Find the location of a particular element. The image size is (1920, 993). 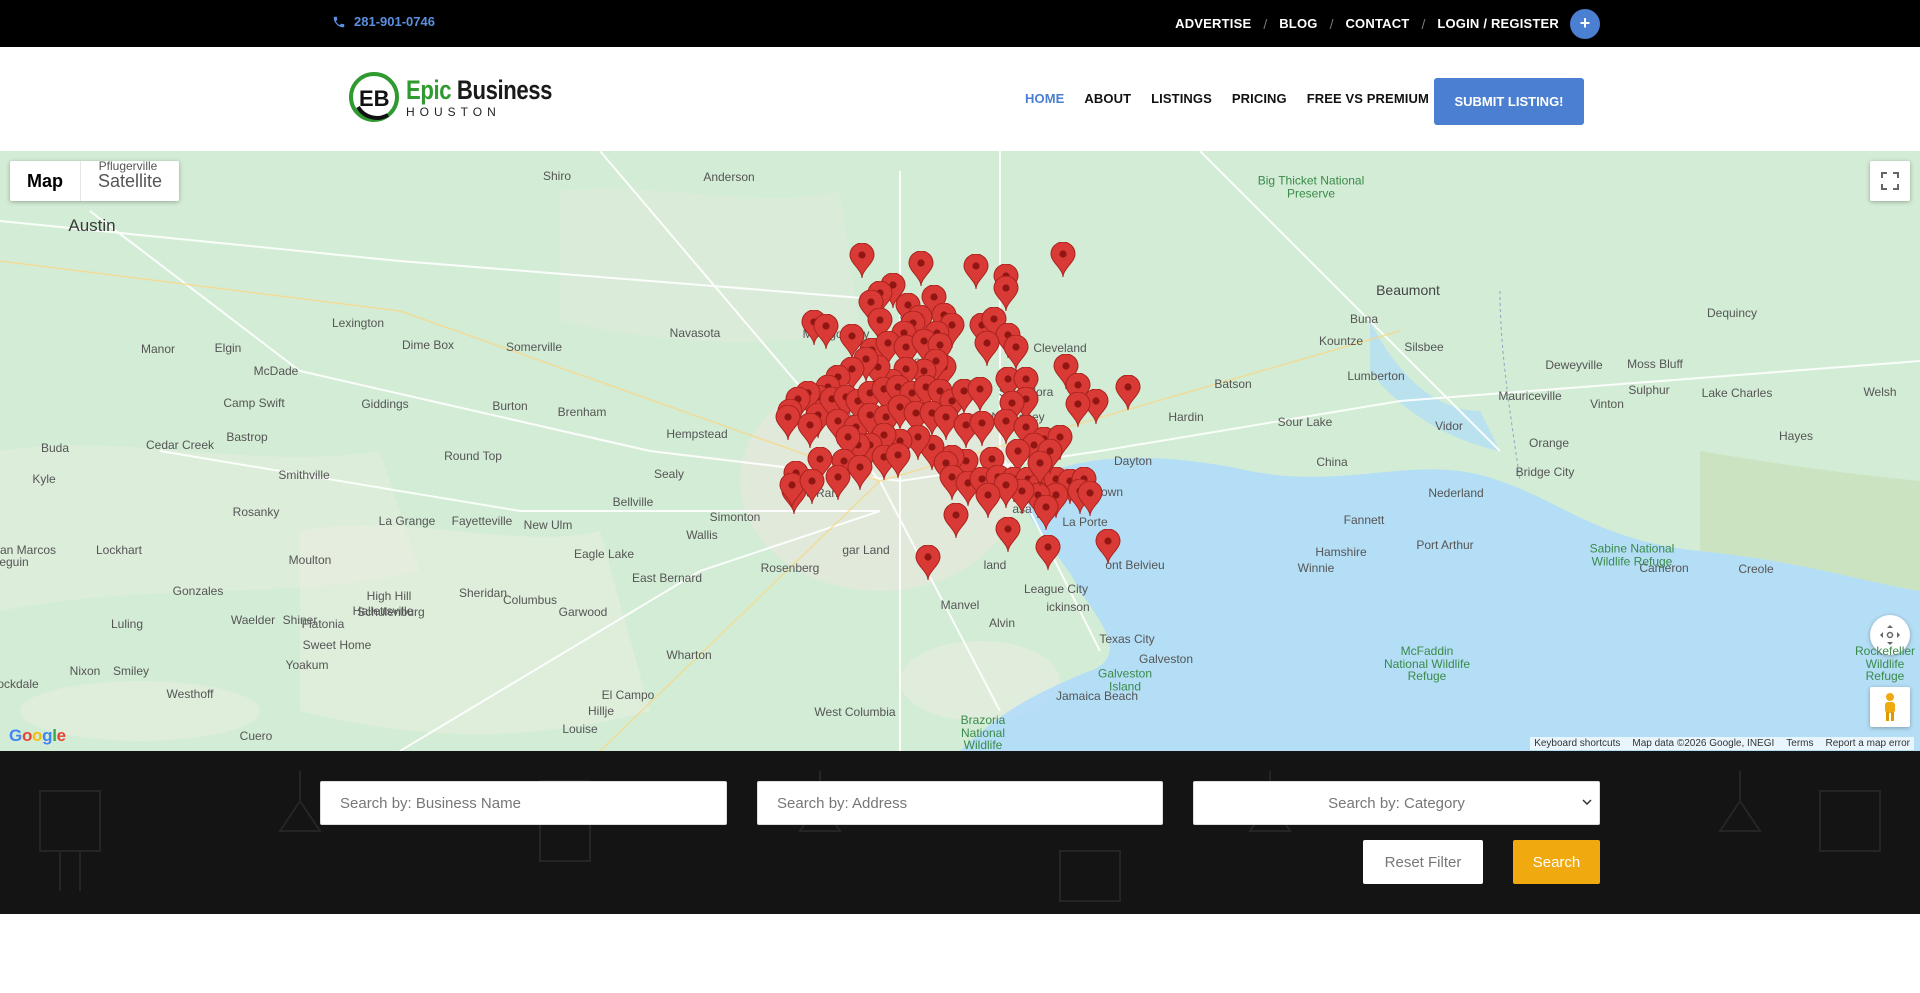

map-label-sour-lake: Sour Lake is located at coordinates (1305, 422).